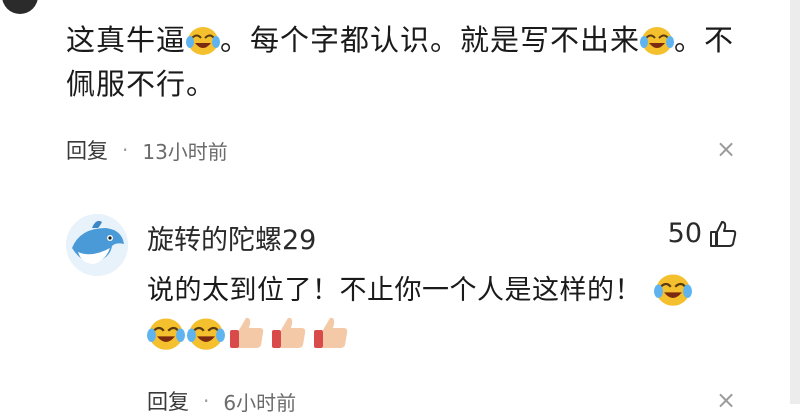 The image size is (800, 416). What do you see at coordinates (430, 40) in the screenshot?
I see `comment-text-part: 。每个字都认识。就是写不出来` at bounding box center [430, 40].